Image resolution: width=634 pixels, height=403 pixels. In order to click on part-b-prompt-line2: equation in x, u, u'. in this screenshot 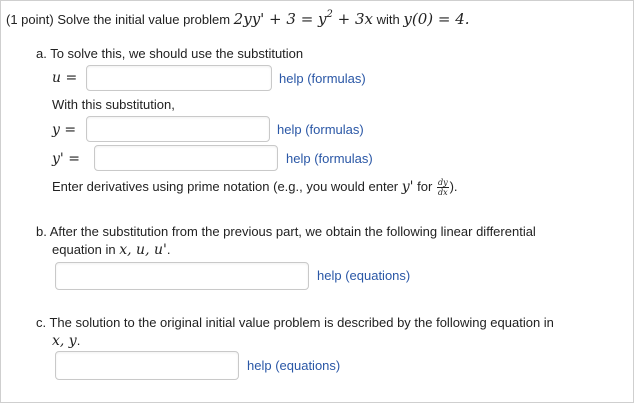, I will do `click(111, 250)`.